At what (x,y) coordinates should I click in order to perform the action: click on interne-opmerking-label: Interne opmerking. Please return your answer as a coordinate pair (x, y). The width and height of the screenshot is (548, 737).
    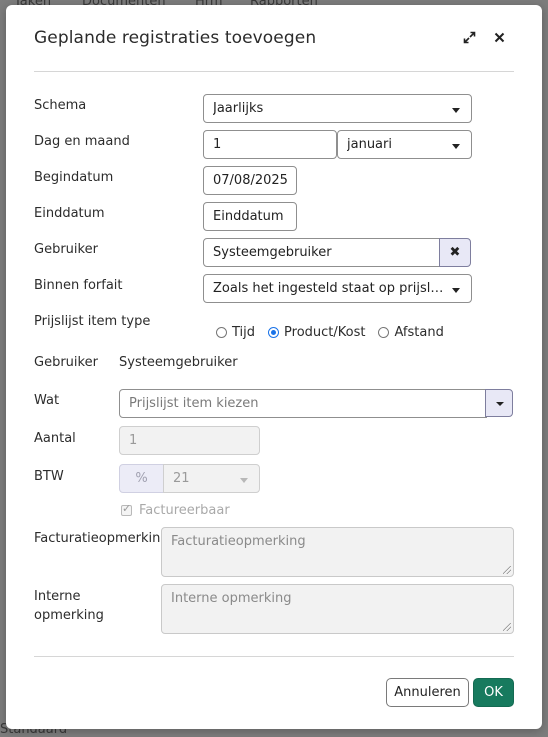
    Looking at the image, I should click on (69, 606).